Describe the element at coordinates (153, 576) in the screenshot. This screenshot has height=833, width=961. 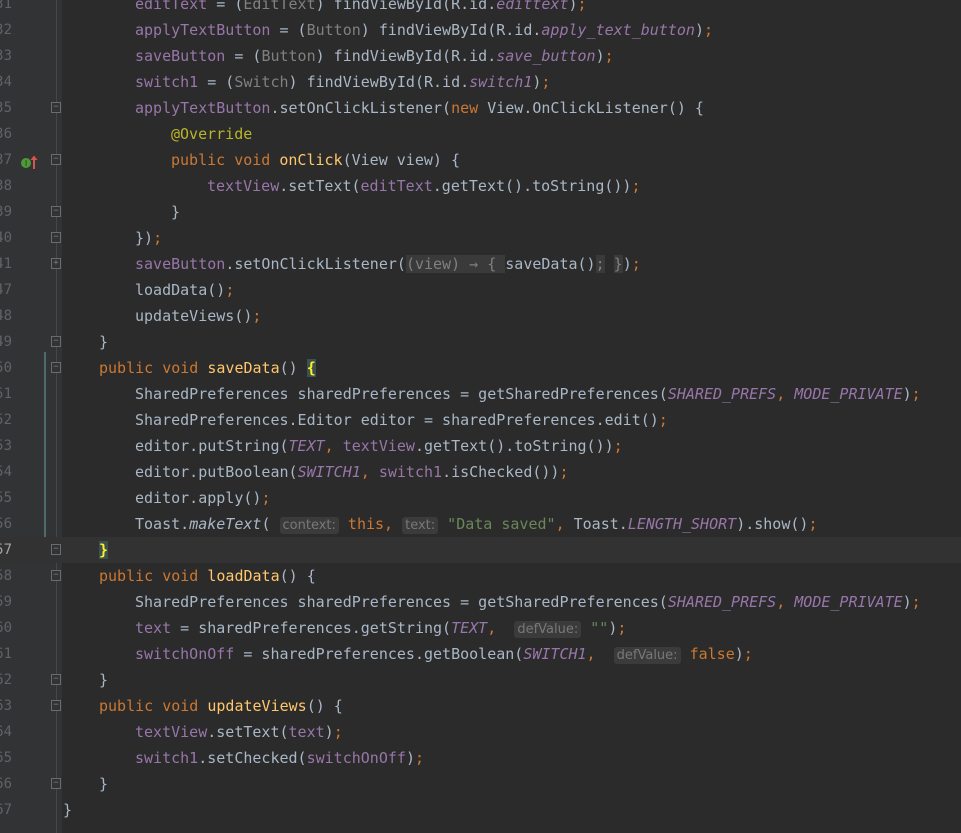
I see `code-token: public void` at that location.